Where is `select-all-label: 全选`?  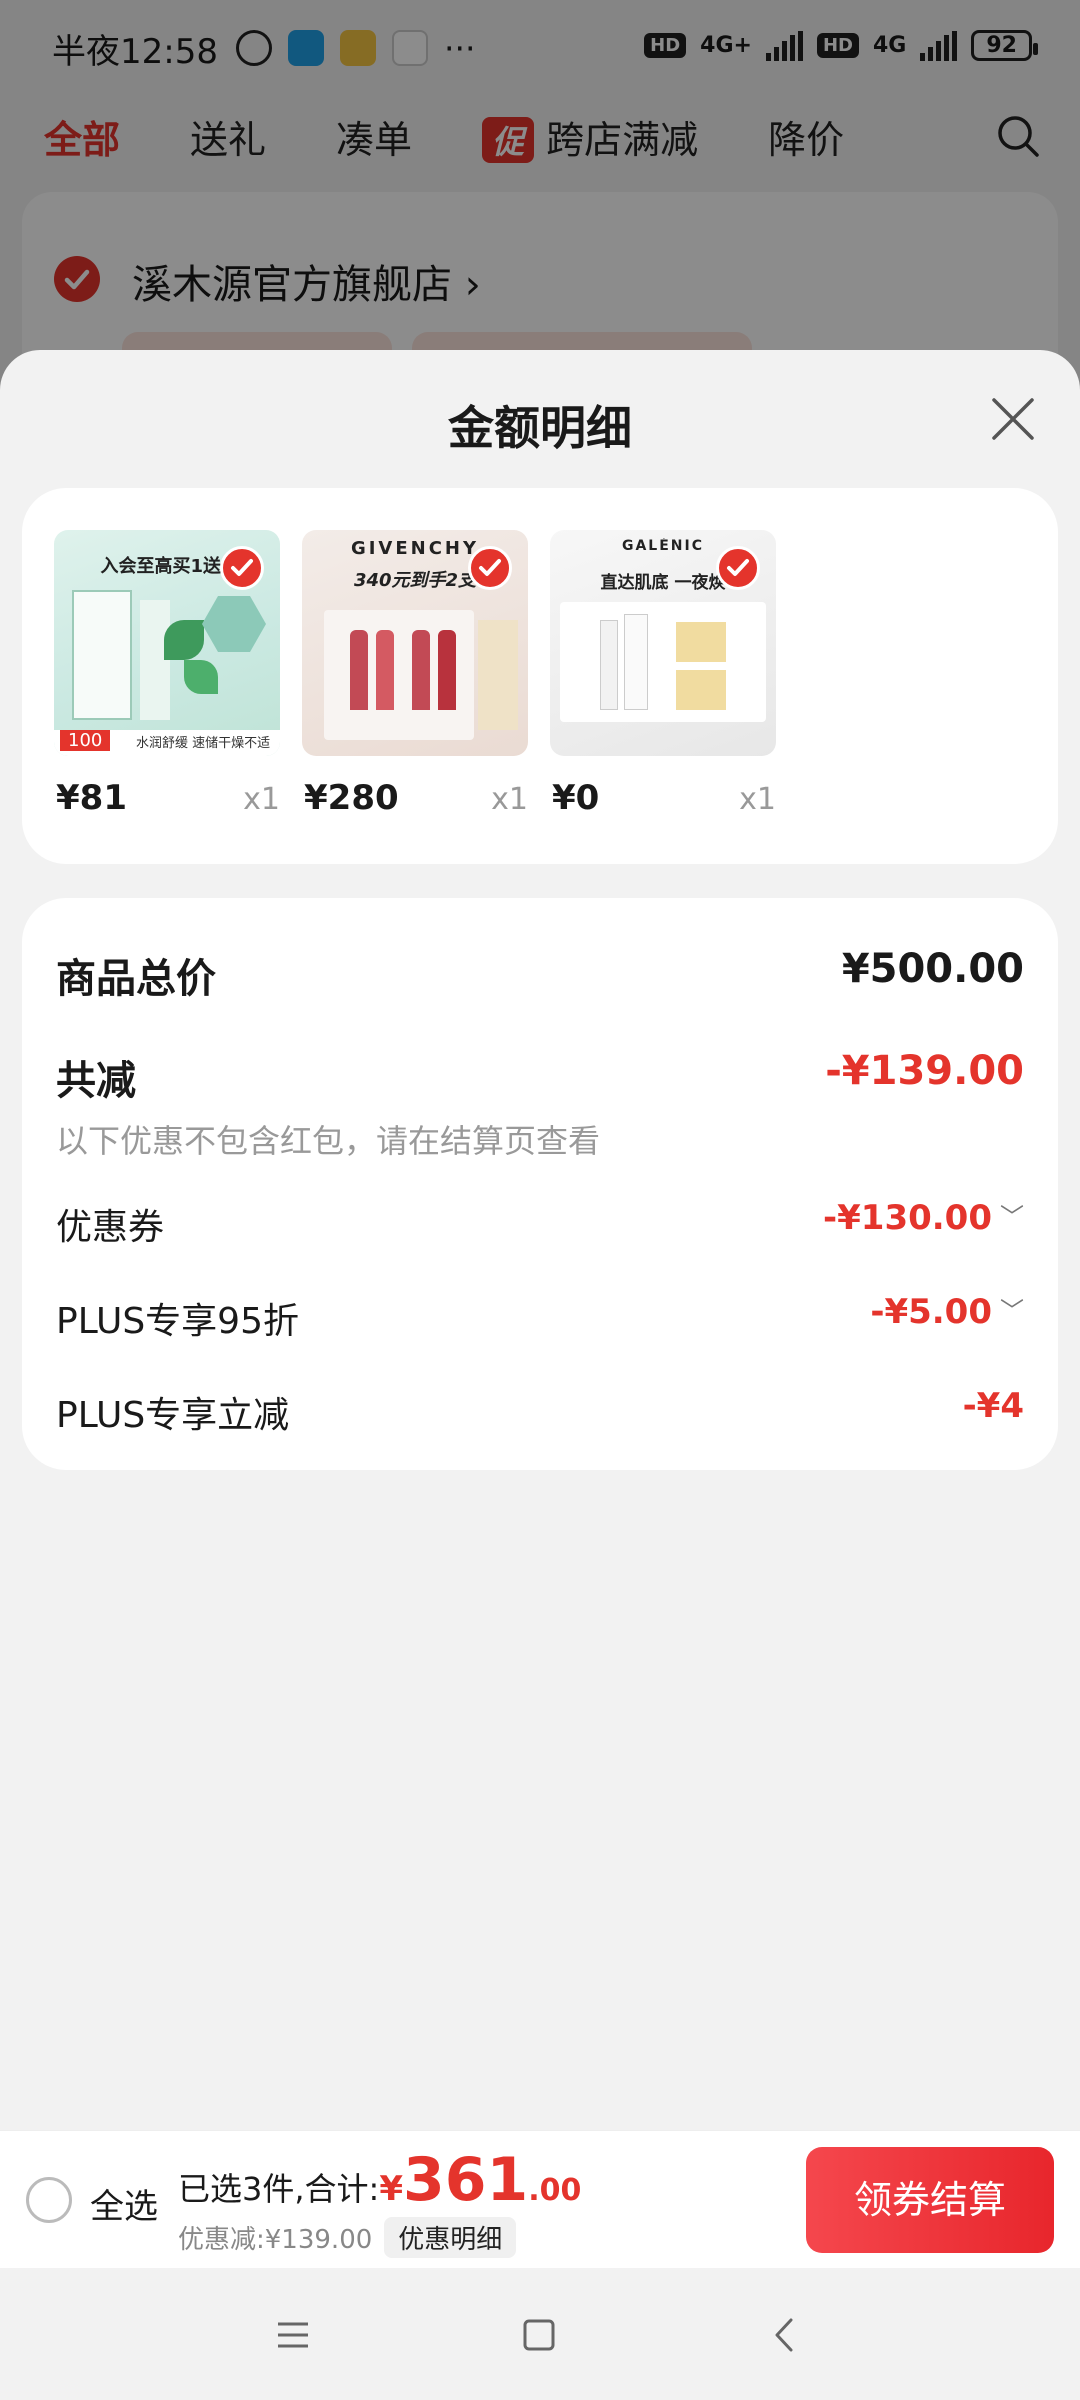 select-all-label: 全选 is located at coordinates (124, 2203).